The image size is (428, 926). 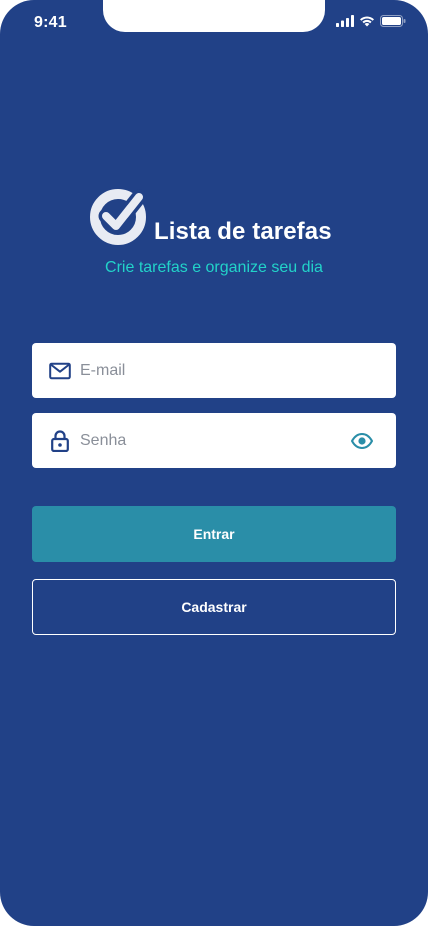 I want to click on register-button: Cadastrar, so click(x=214, y=607).